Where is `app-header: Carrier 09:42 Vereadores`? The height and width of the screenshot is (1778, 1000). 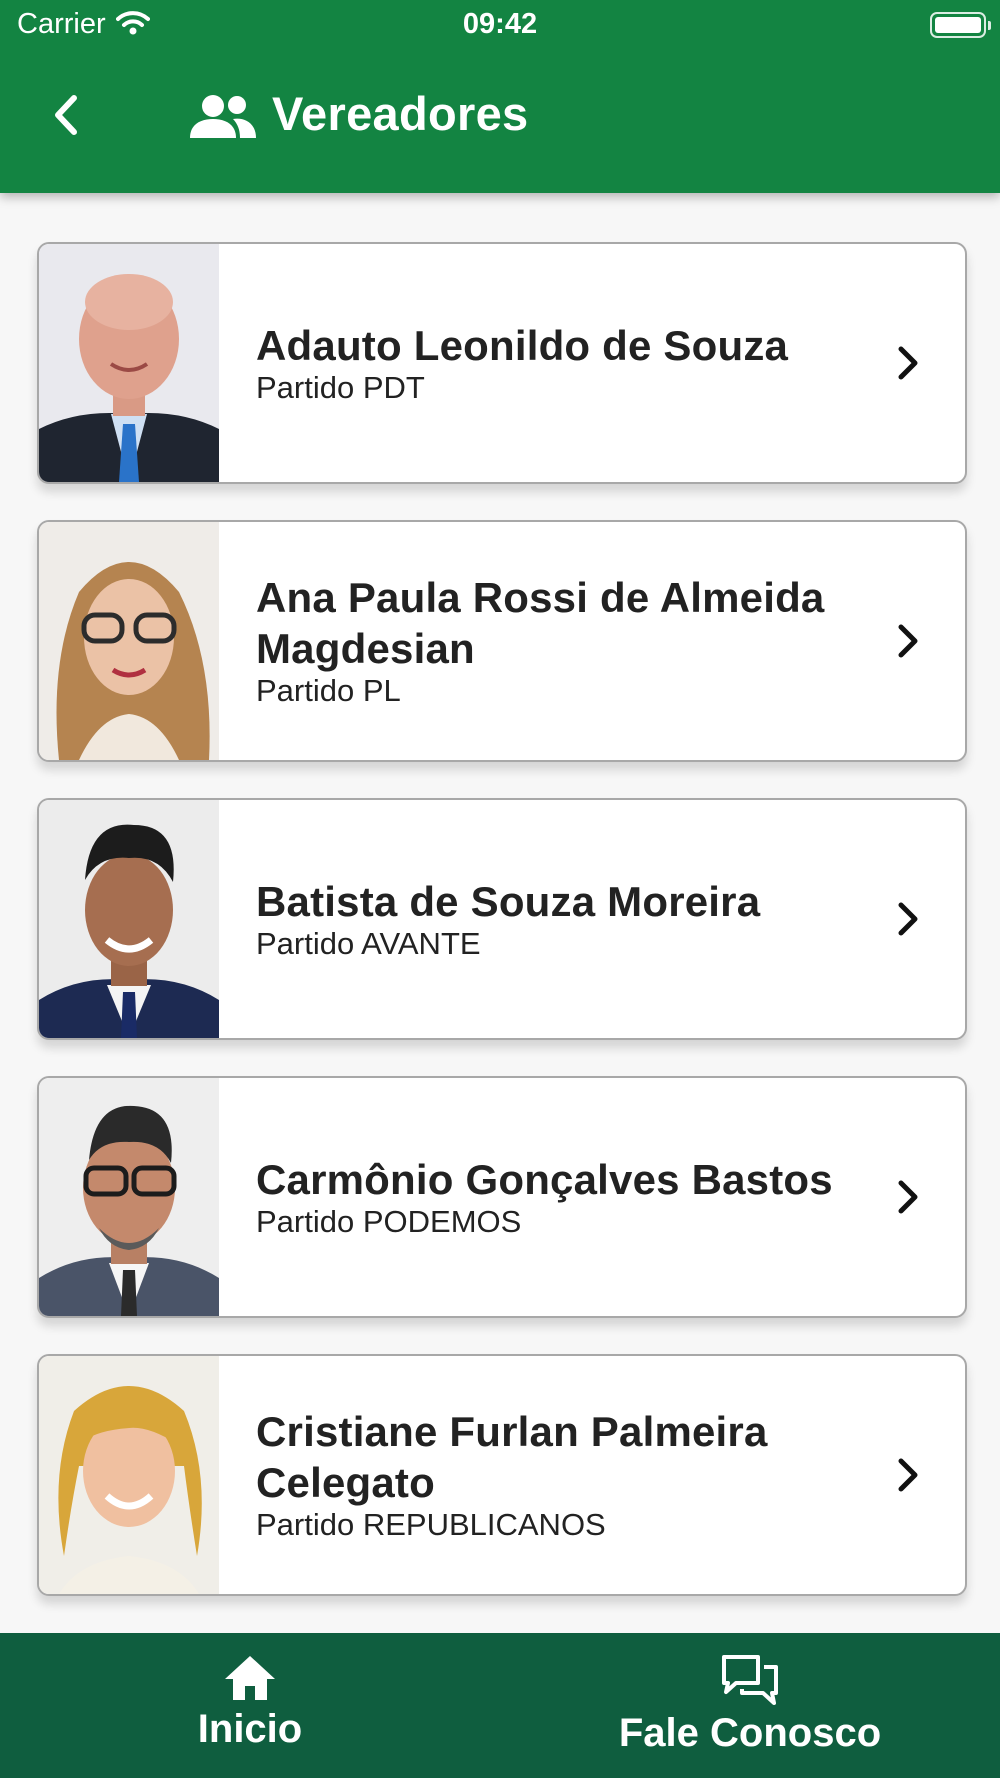
app-header: Carrier 09:42 Vereadores is located at coordinates (500, 96).